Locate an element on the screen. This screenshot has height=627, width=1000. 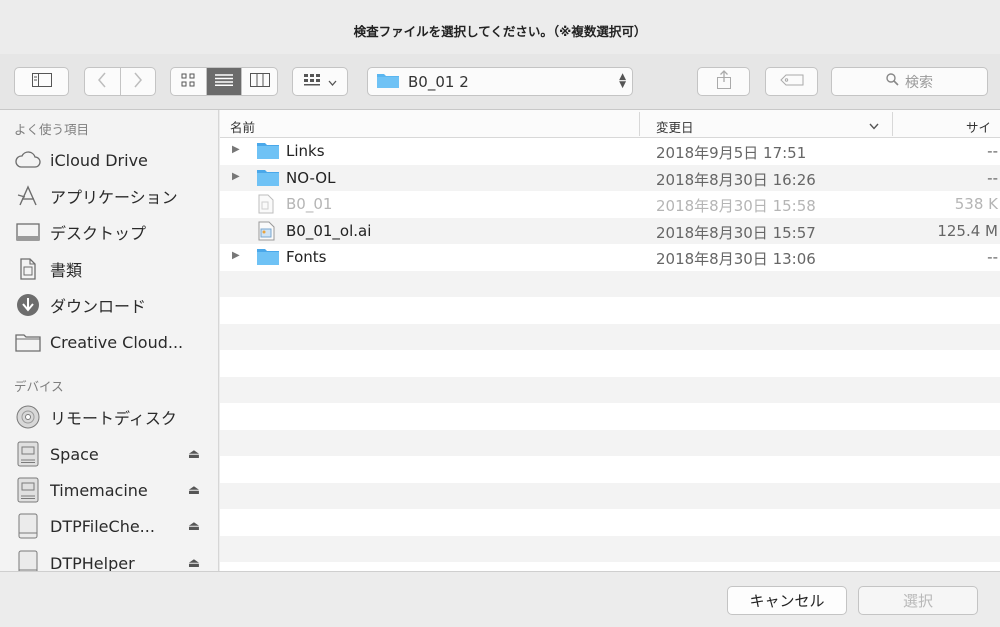
title-bar: 検査ファイルを選択してください。（※複数選択可） is located at coordinates (500, 27).